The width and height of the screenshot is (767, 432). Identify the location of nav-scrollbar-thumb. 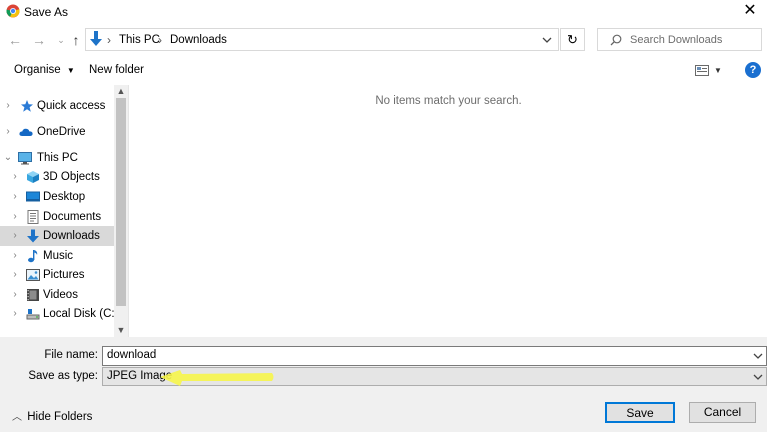
(121, 202).